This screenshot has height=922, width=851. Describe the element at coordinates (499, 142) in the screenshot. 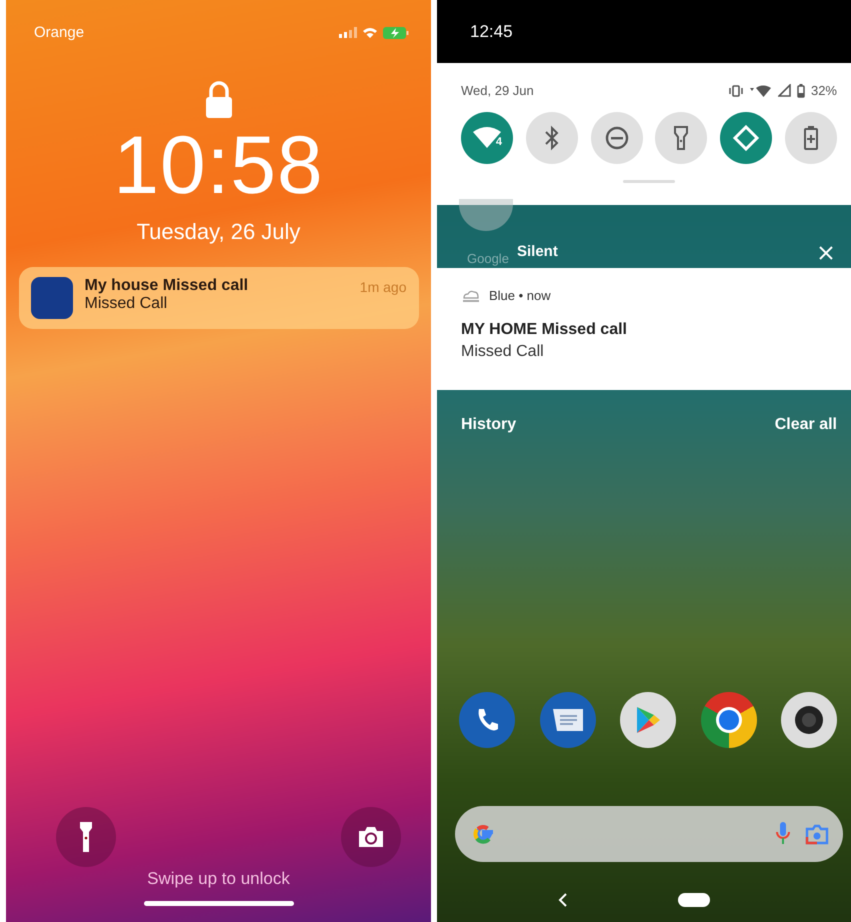

I see `tile-number: 4` at that location.